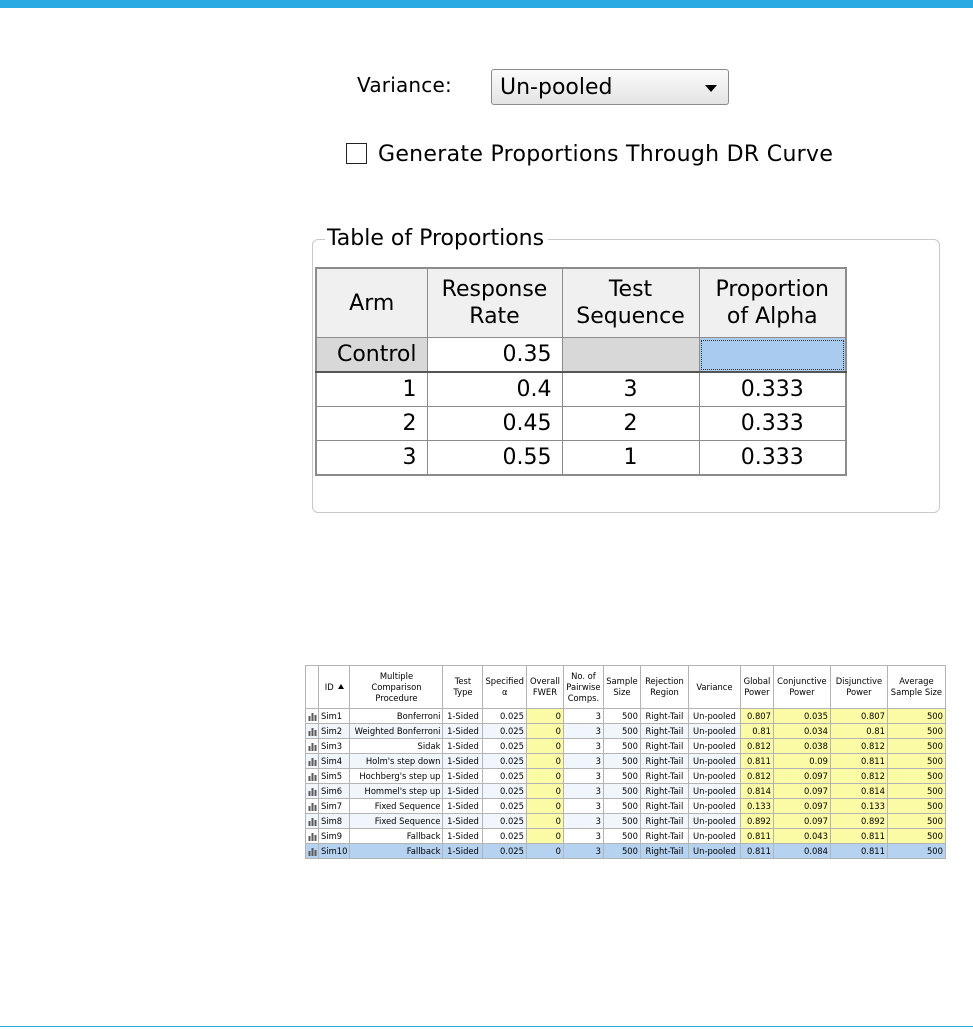  What do you see at coordinates (371, 423) in the screenshot?
I see `arm-cell: 2` at bounding box center [371, 423].